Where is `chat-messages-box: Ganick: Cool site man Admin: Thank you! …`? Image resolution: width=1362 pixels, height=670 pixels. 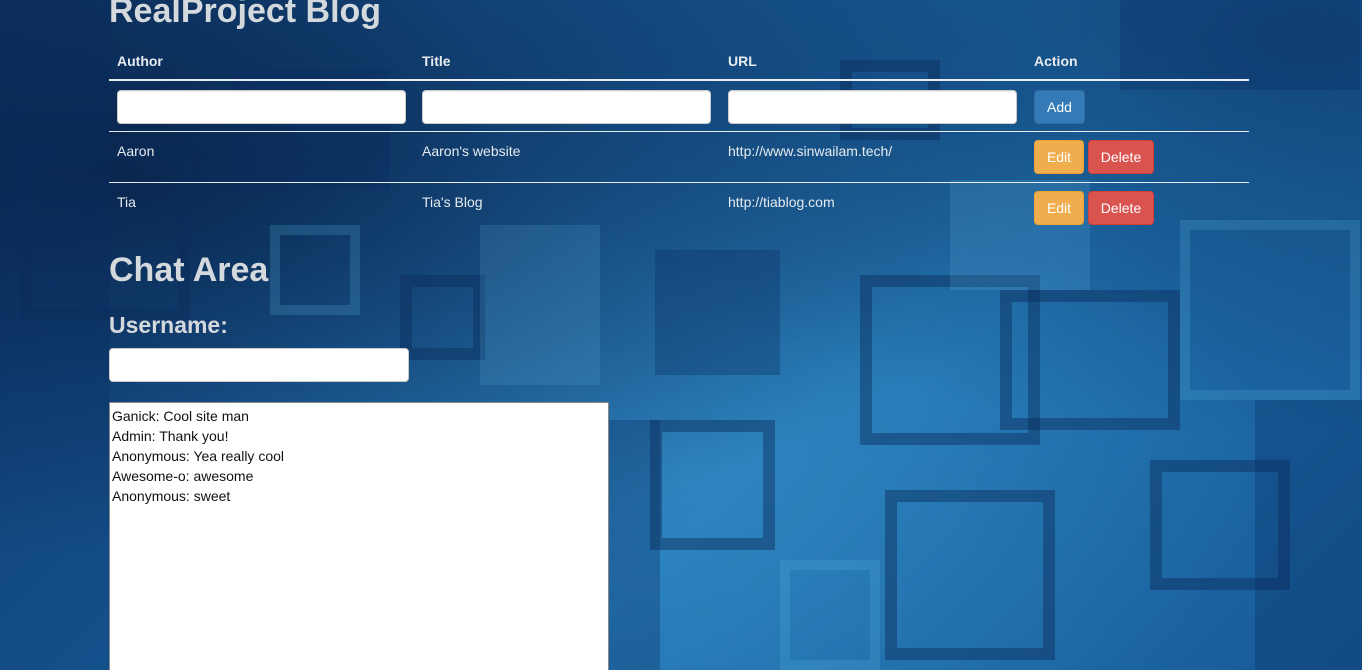 chat-messages-box: Ganick: Cool site man Admin: Thank you! … is located at coordinates (359, 536).